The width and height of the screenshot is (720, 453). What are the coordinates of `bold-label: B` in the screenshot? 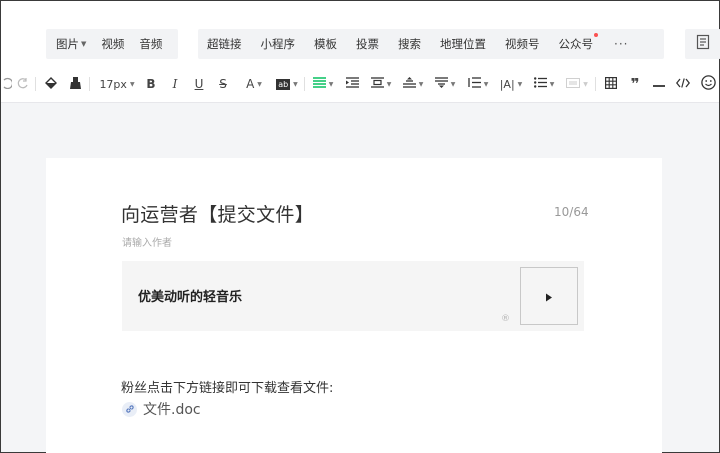 It's located at (151, 84).